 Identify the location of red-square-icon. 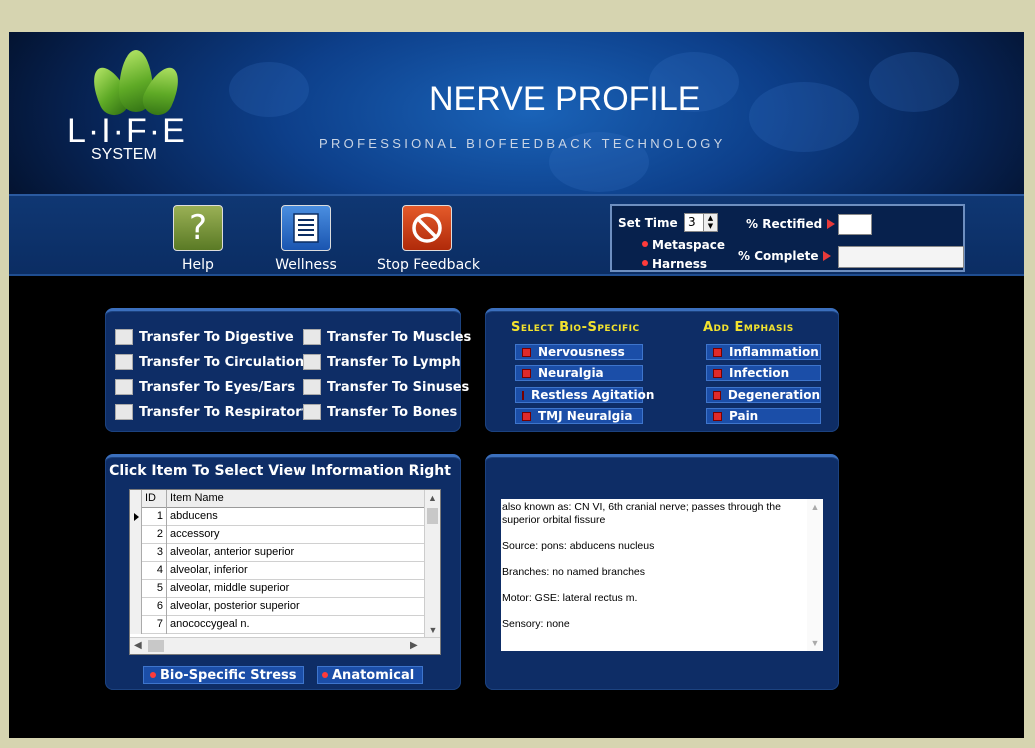
(717, 352).